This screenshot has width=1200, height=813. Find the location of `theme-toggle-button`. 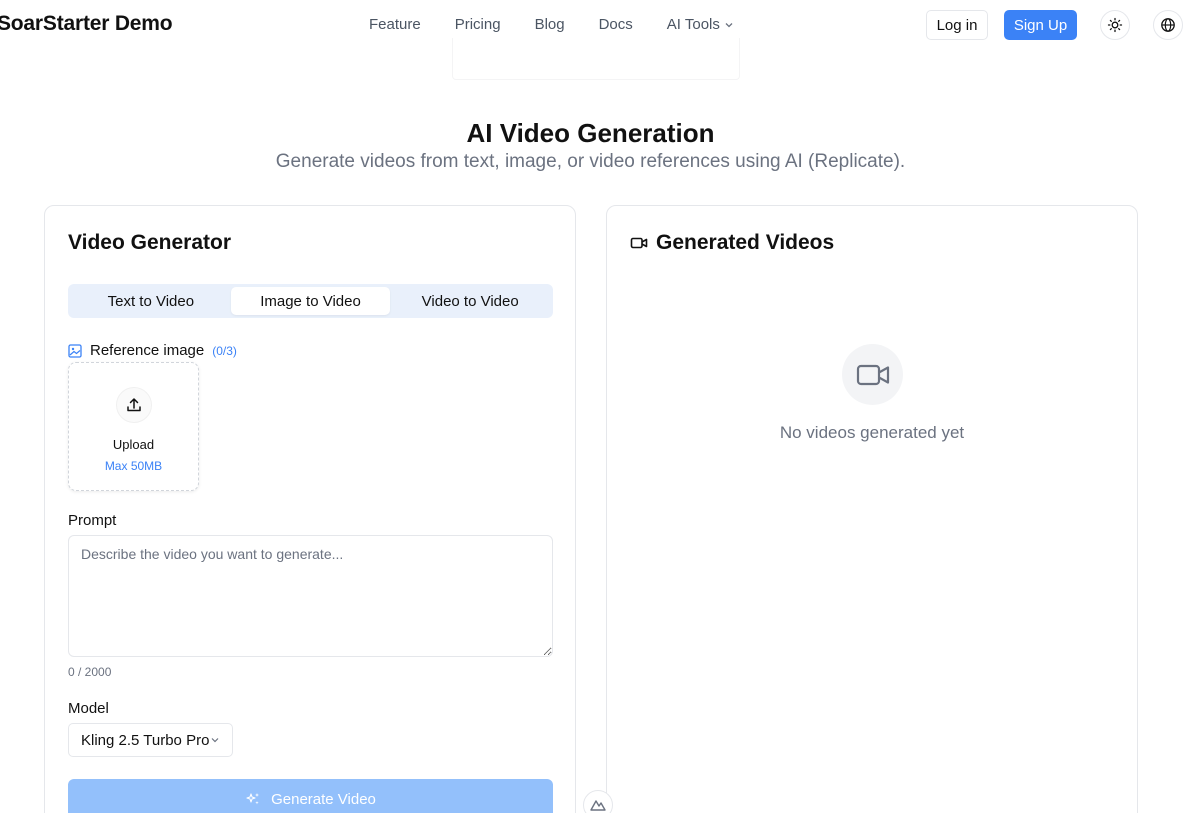

theme-toggle-button is located at coordinates (1115, 25).